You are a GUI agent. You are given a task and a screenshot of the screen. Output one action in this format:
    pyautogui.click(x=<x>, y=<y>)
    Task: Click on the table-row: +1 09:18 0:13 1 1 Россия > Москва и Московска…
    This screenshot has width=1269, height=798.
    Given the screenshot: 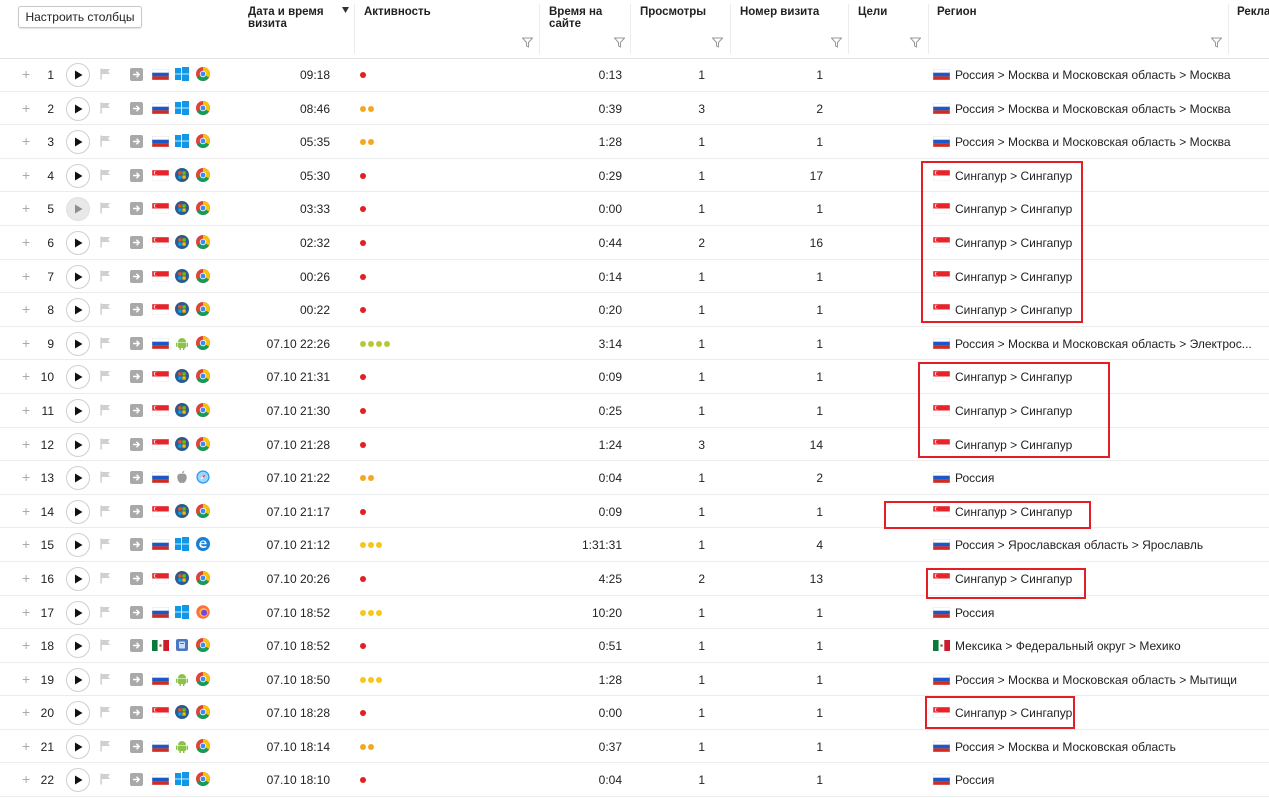 What is the action you would take?
    pyautogui.click(x=634, y=75)
    